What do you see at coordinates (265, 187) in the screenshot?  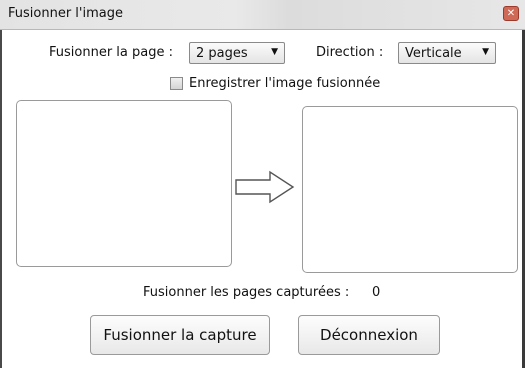 I see `right-arrow-icon` at bounding box center [265, 187].